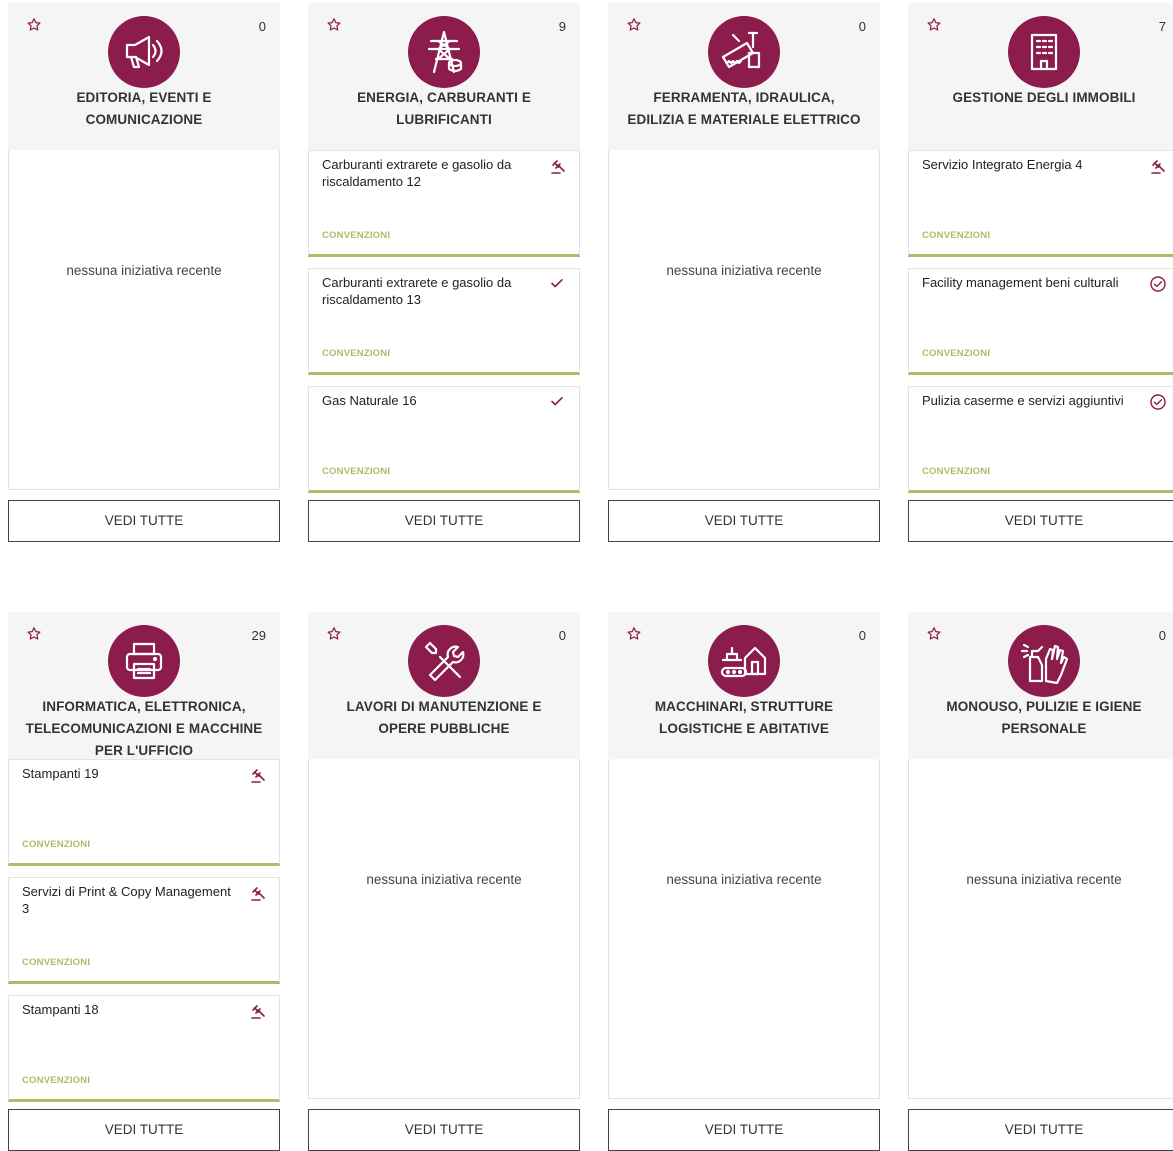  What do you see at coordinates (144, 1048) in the screenshot?
I see `initiative-item: Stampanti 18 CONVENZIONI` at bounding box center [144, 1048].